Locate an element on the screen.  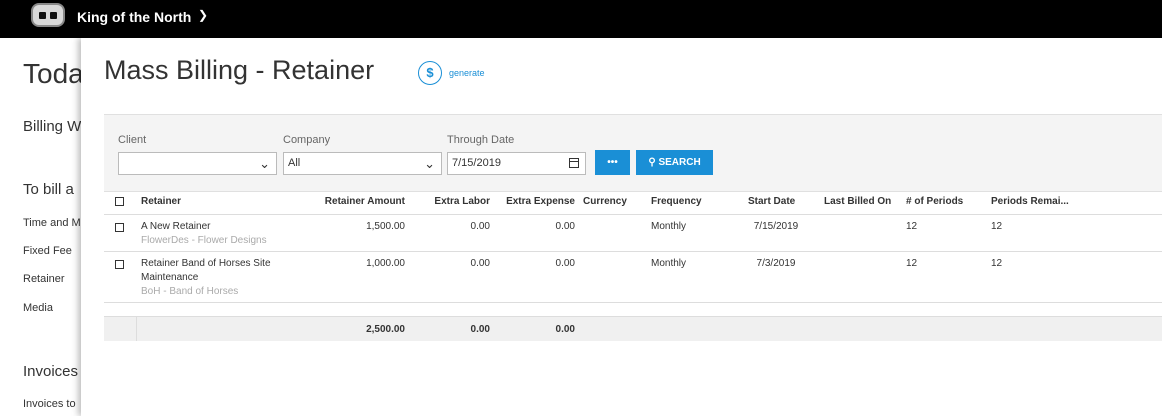
company-label: Company is located at coordinates (307, 140).